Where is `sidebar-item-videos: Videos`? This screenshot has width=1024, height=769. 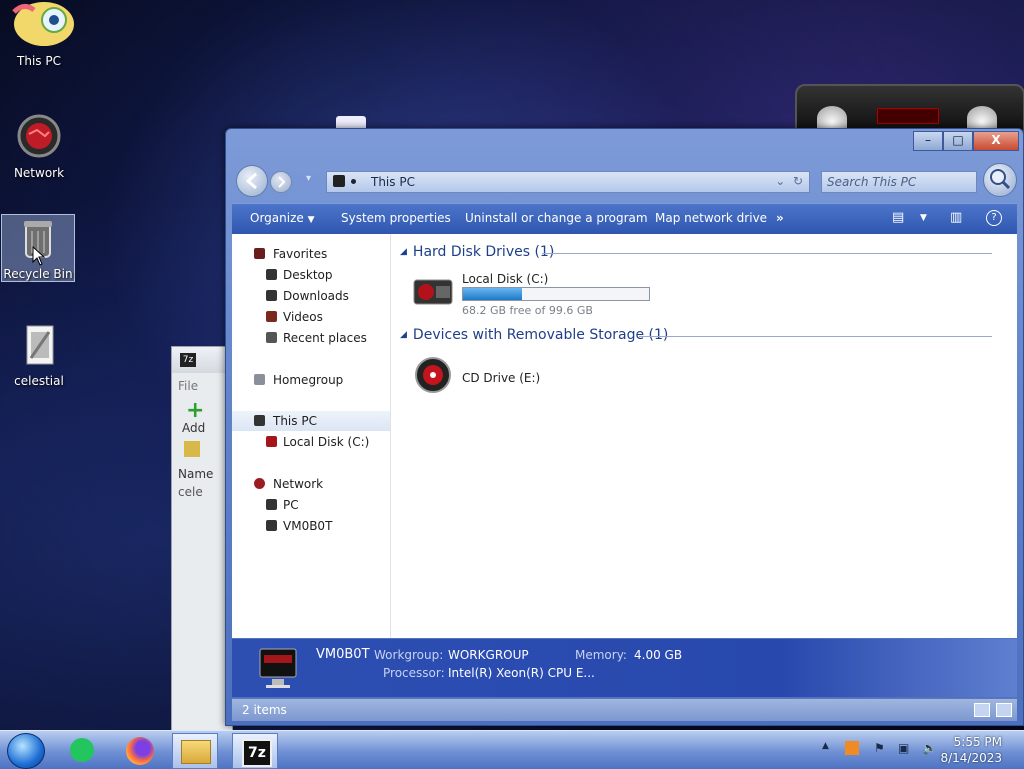 sidebar-item-videos: Videos is located at coordinates (311, 317).